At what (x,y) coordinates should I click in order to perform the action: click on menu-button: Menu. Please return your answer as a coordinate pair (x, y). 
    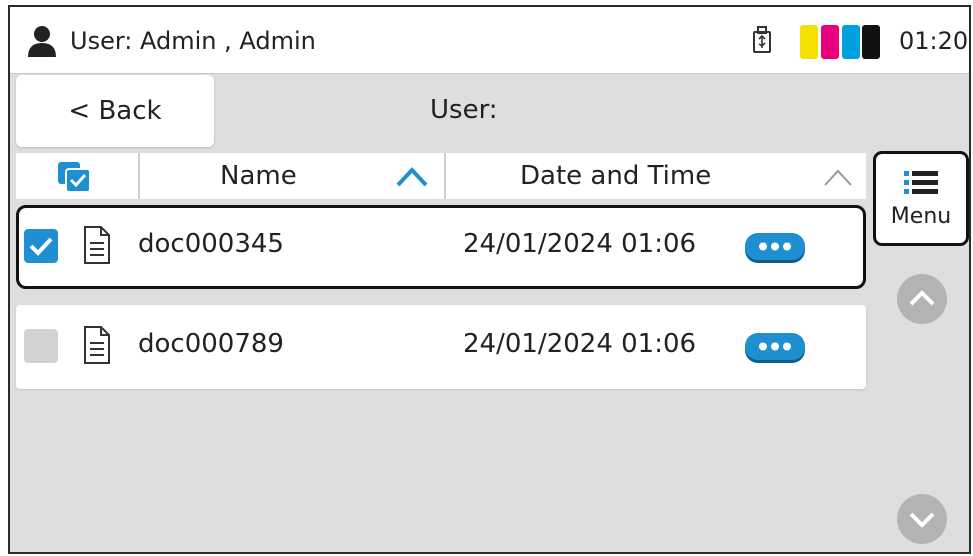
    Looking at the image, I should click on (921, 198).